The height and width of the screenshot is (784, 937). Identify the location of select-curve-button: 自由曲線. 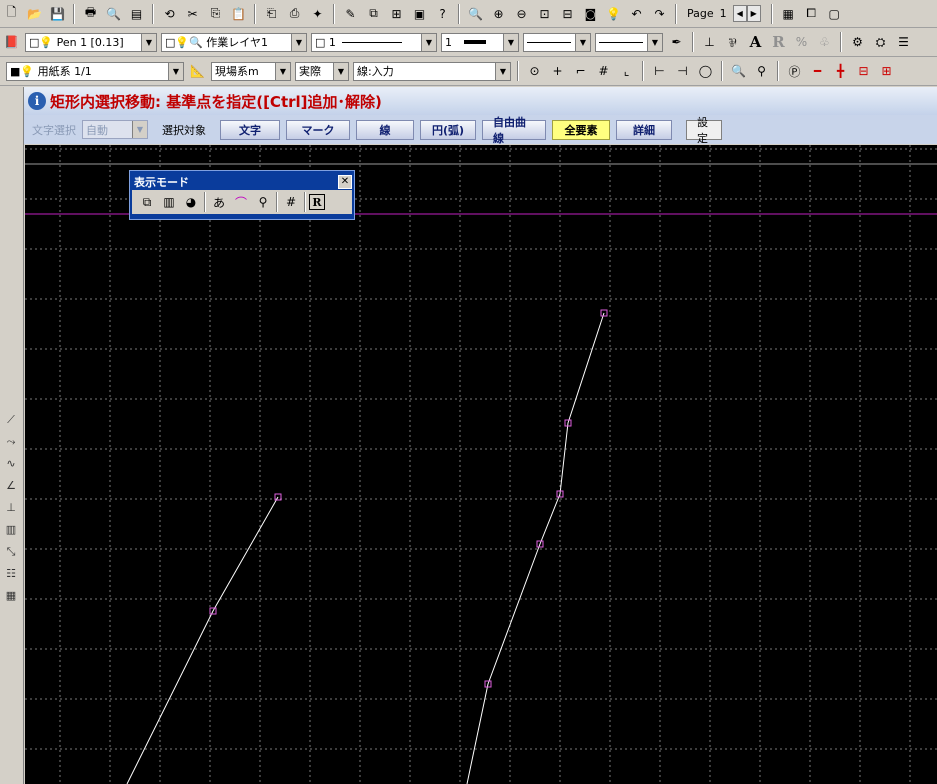
(514, 130).